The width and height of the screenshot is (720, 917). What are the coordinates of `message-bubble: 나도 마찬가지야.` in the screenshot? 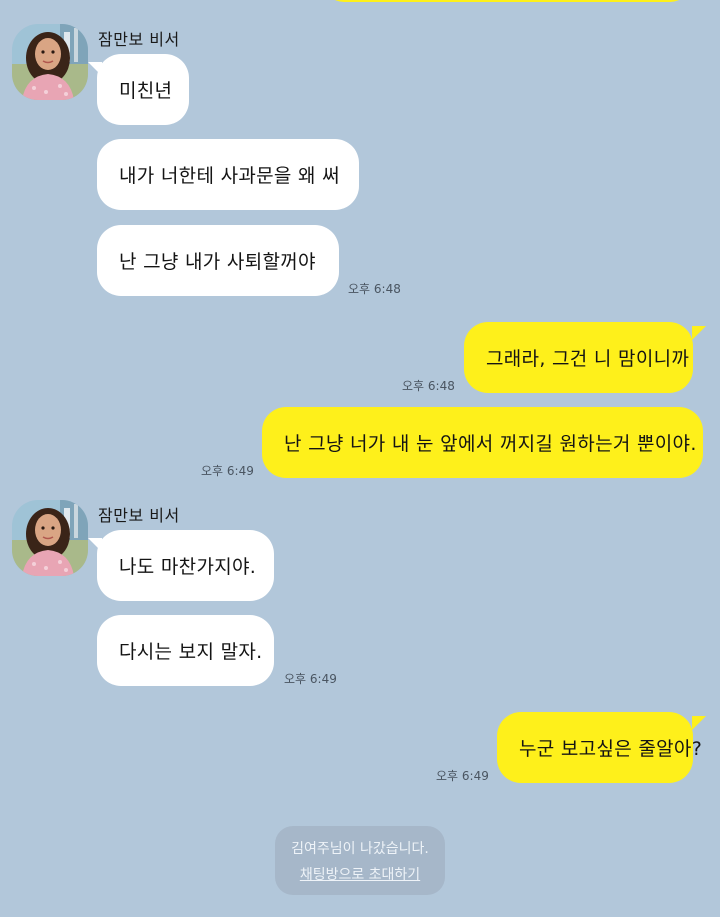 It's located at (185, 565).